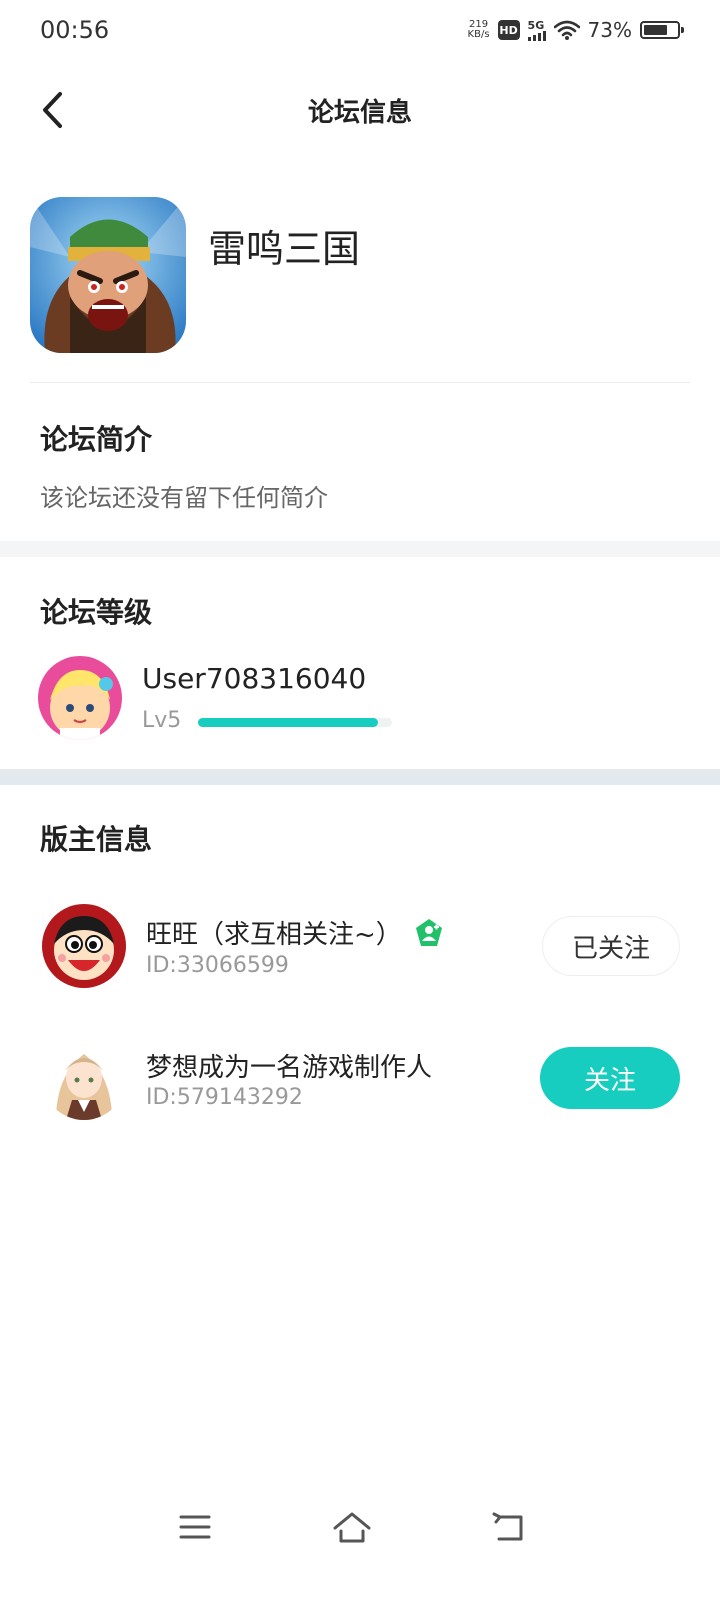  I want to click on game-name: 雷鸣三国, so click(284, 249).